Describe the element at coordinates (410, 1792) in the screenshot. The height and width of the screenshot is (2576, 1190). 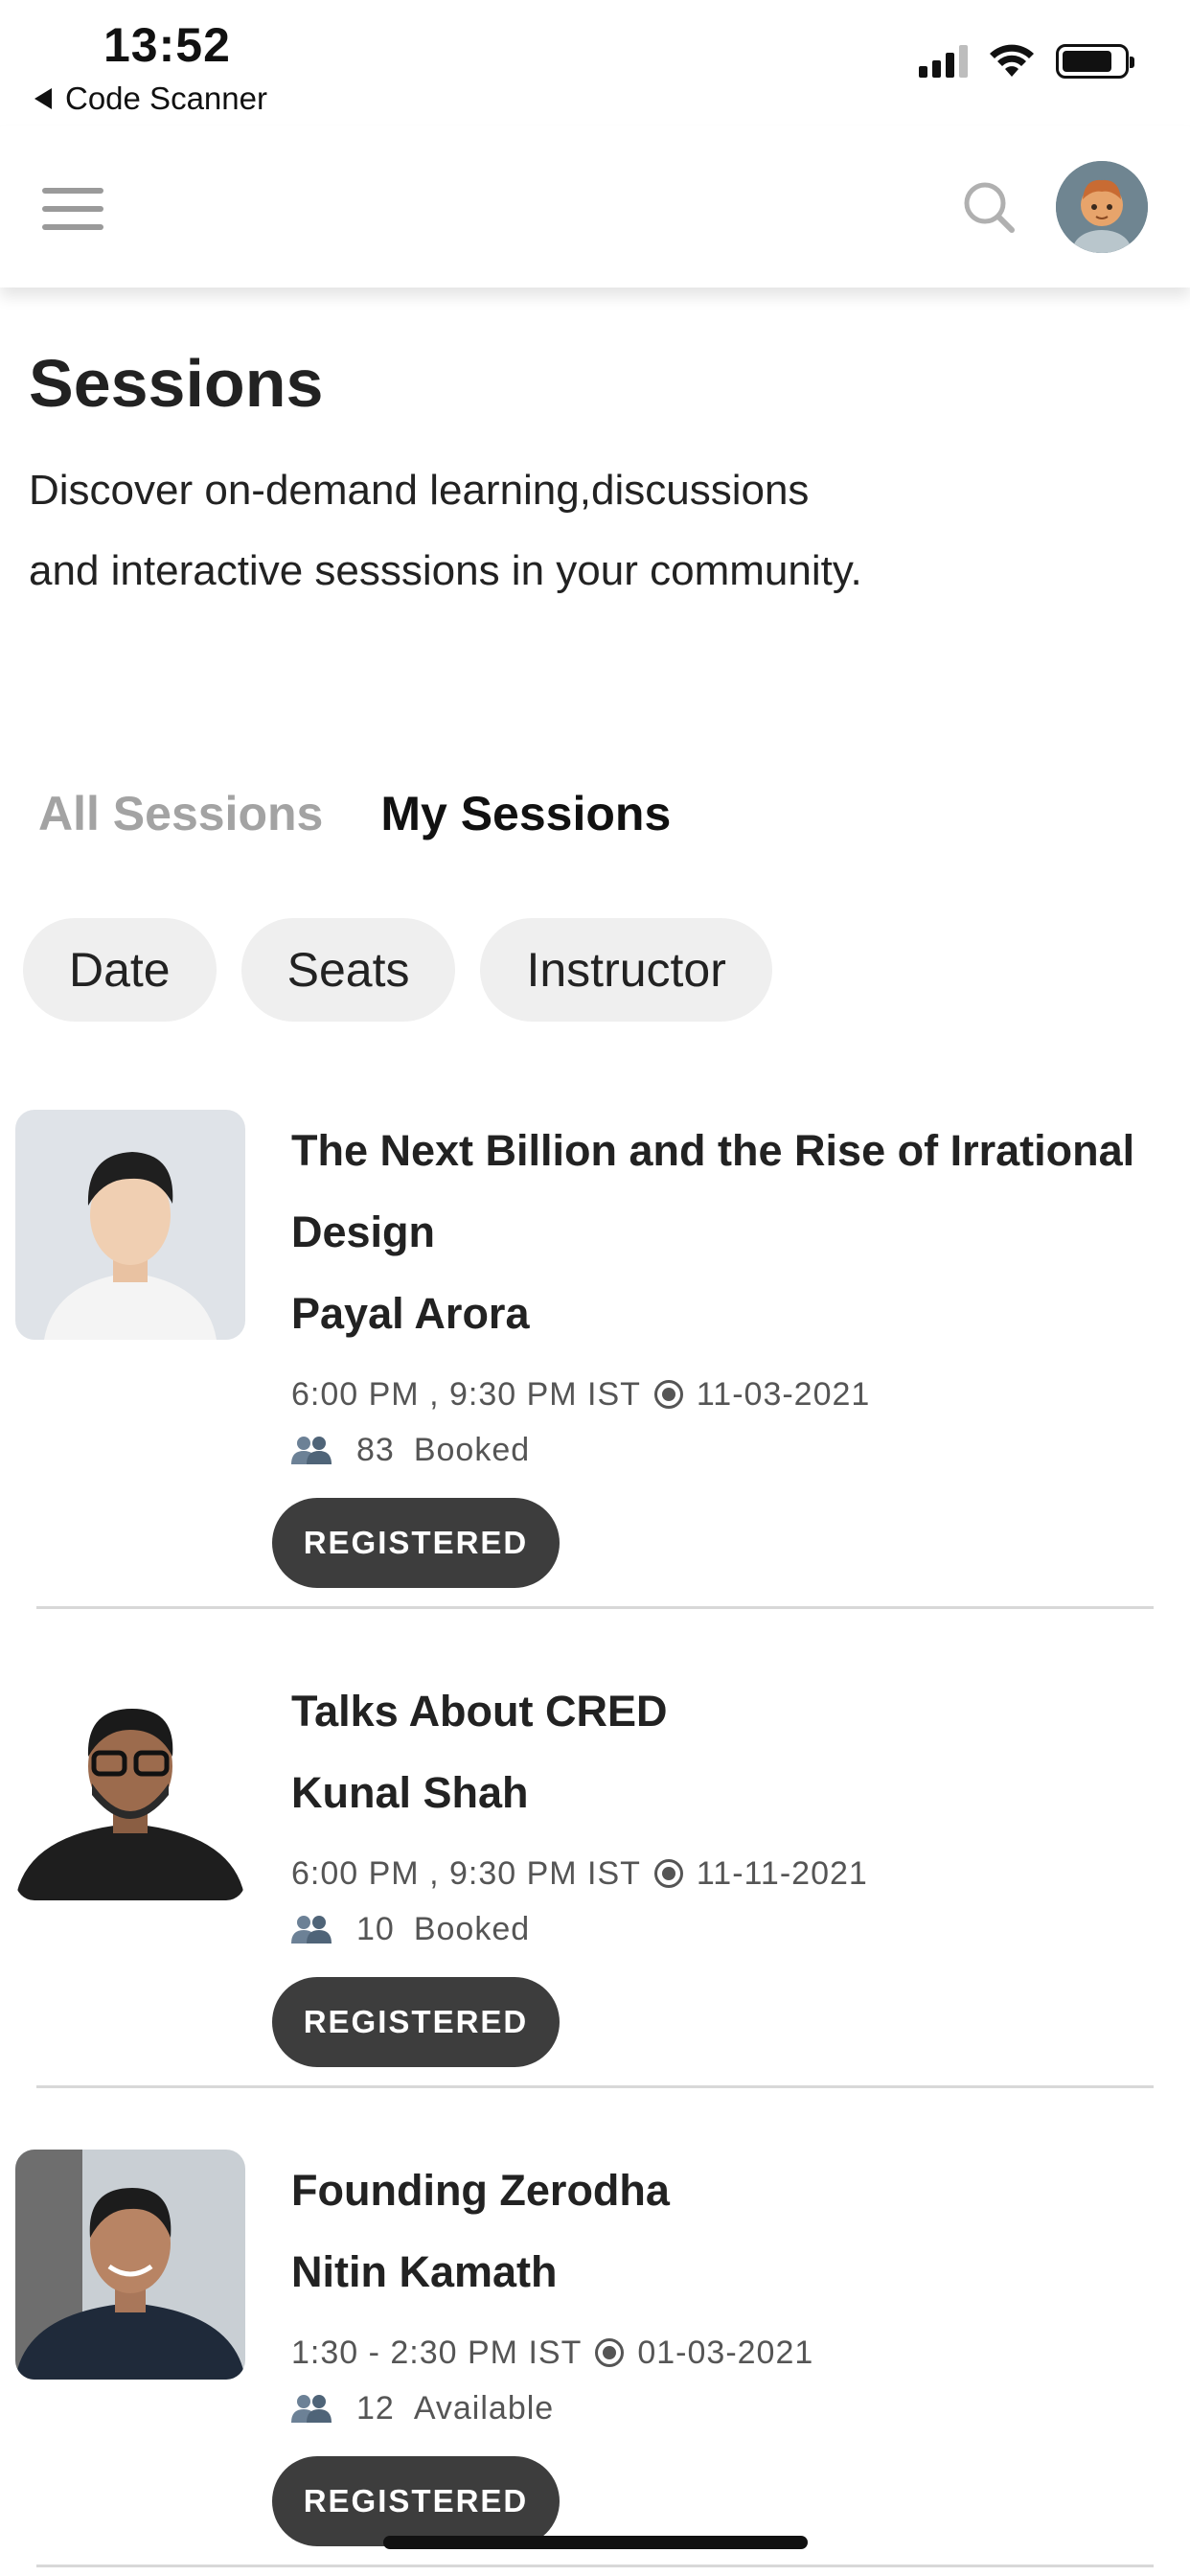
I see `session-speaker: Kunal Shah` at that location.